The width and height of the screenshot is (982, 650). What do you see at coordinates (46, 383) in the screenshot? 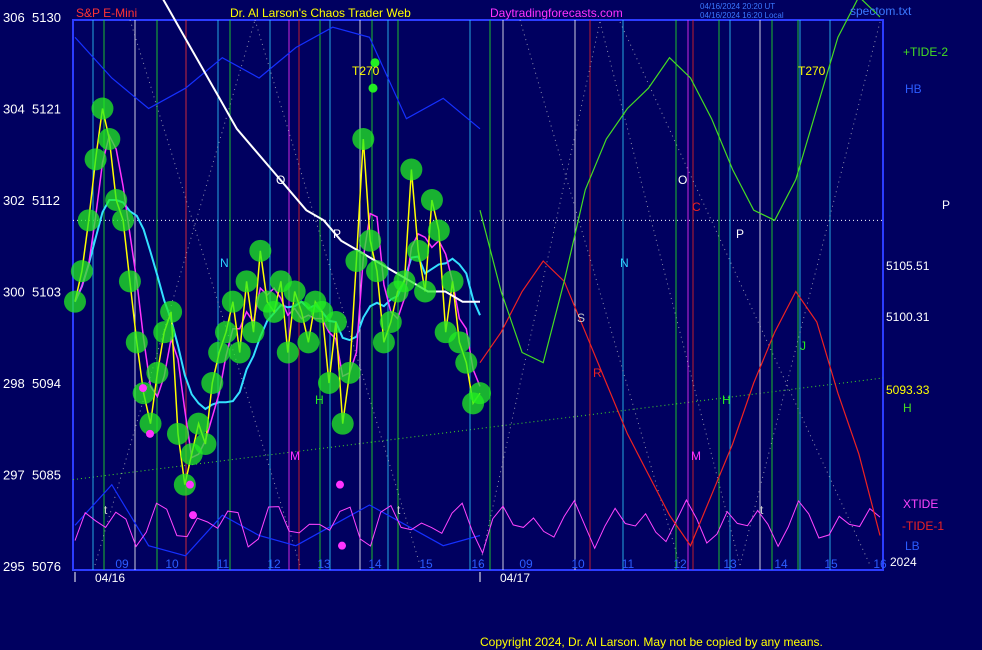
I see `y-tick-label: 5094` at bounding box center [46, 383].